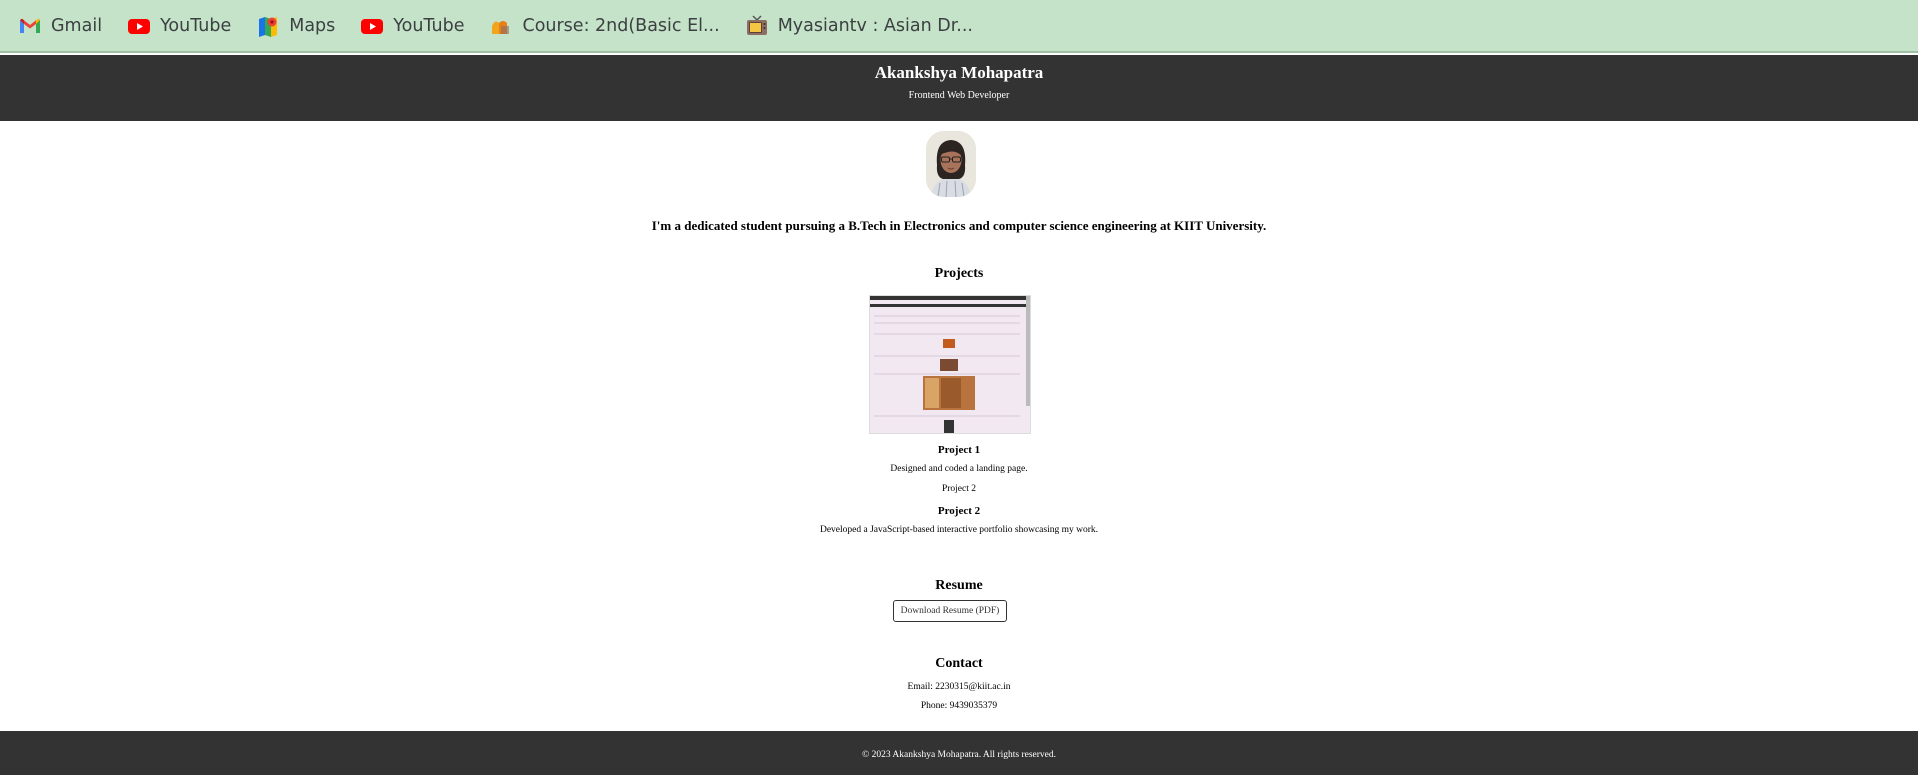  I want to click on contact-phone: Phone: 9439035379, so click(959, 706).